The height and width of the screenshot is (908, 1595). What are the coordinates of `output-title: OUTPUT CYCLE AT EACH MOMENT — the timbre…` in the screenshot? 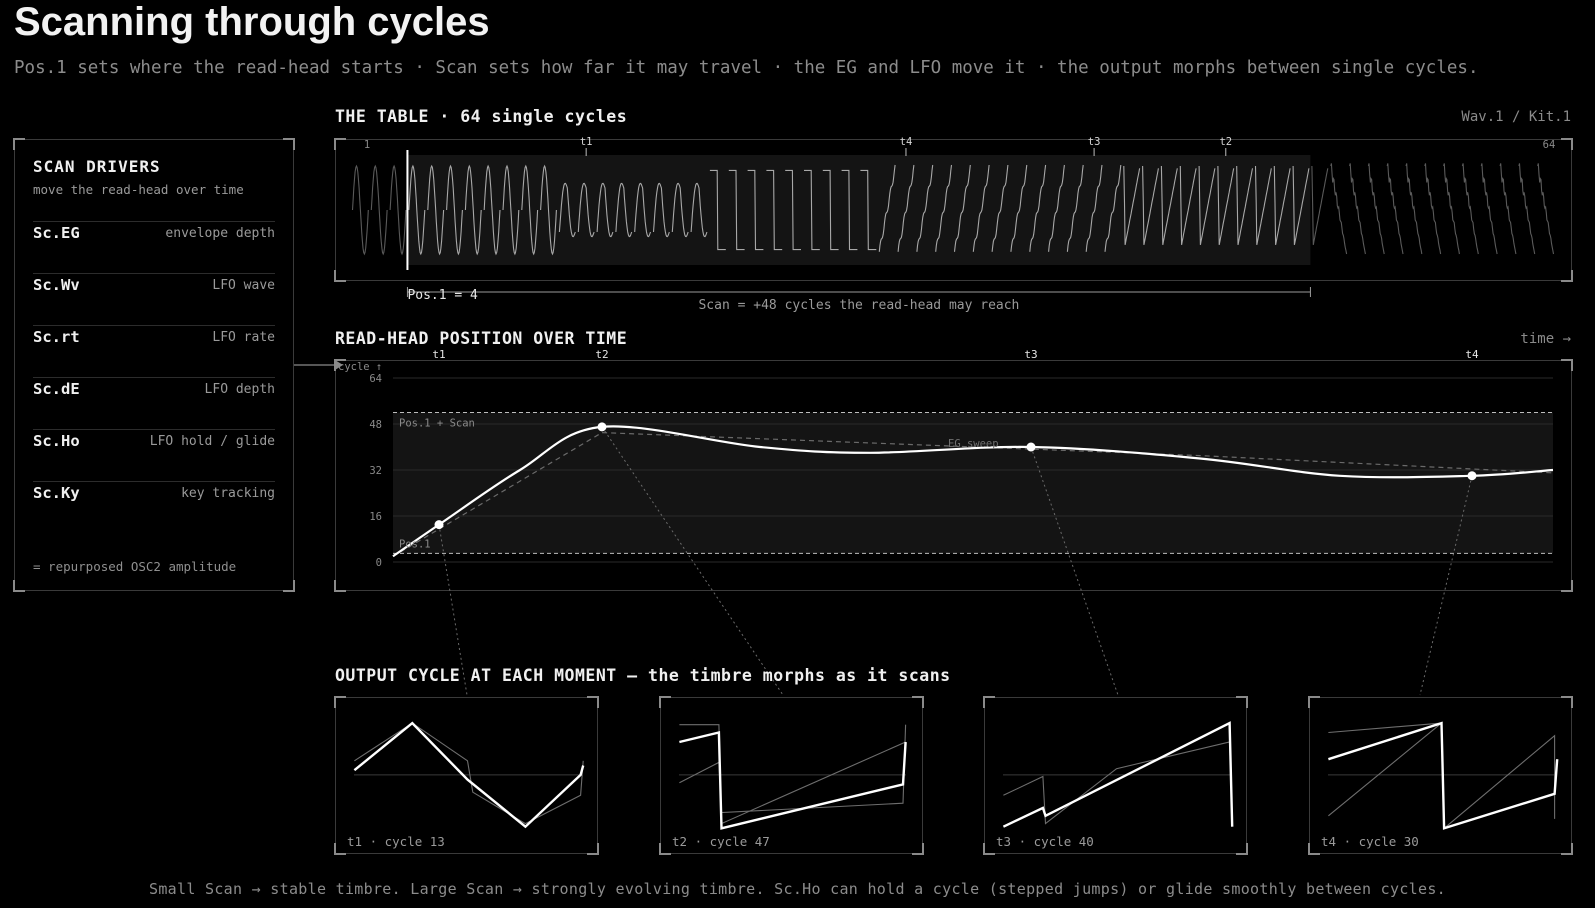 It's located at (643, 675).